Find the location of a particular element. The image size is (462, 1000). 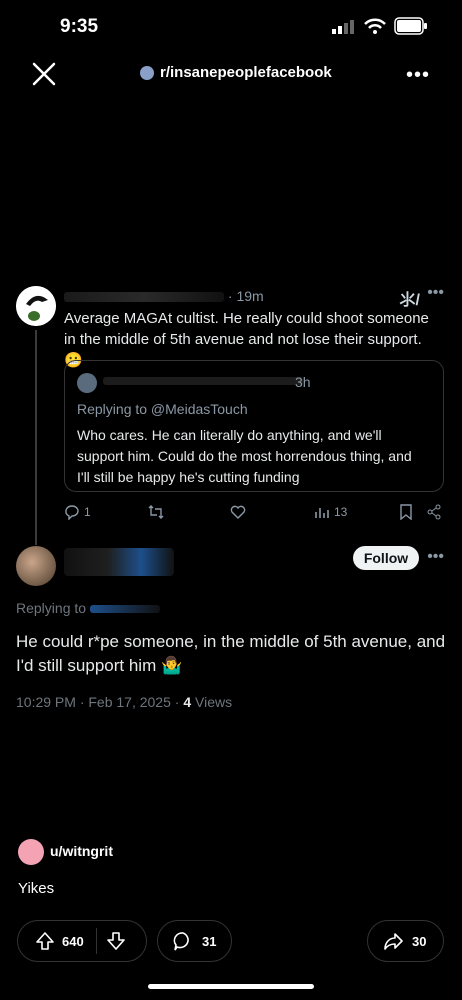

replying-to: Replying to @MeidasTouch is located at coordinates (162, 409).